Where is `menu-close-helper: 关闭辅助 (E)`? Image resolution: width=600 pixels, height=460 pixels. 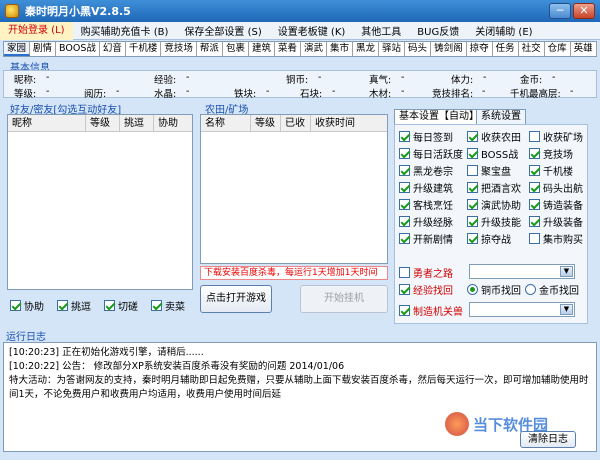 menu-close-helper: 关闭辅助 (E) is located at coordinates (503, 30).